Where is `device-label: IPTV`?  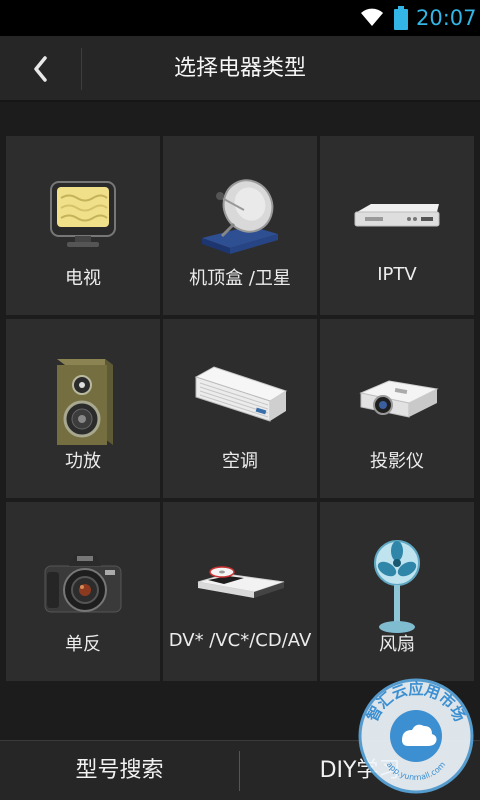 device-label: IPTV is located at coordinates (397, 274).